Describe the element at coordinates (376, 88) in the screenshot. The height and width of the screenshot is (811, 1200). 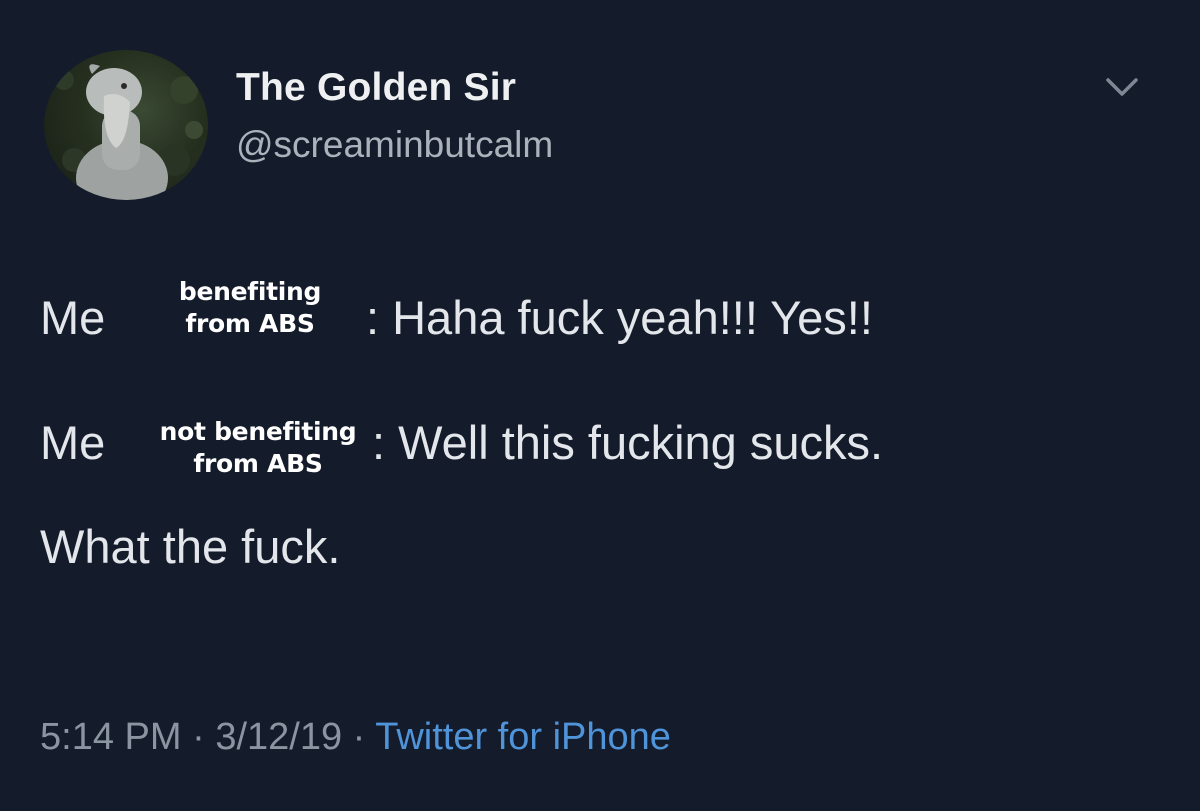
I see `author-display-name: The Golden Sir` at that location.